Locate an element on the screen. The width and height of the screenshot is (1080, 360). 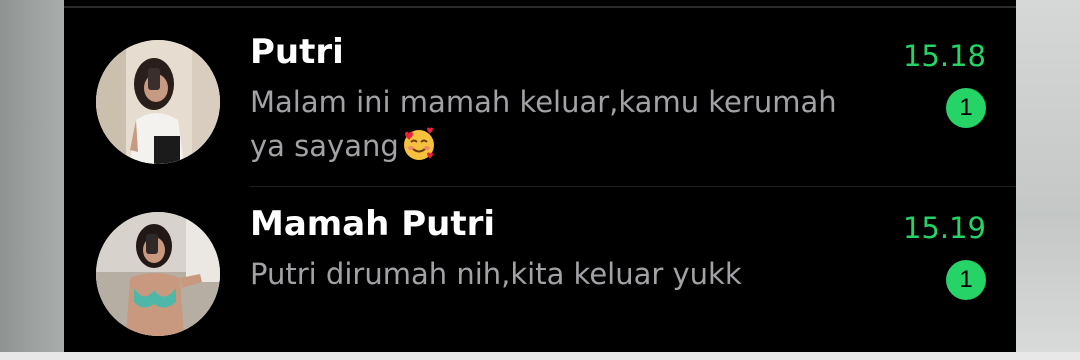
row-divider is located at coordinates (633, 186).